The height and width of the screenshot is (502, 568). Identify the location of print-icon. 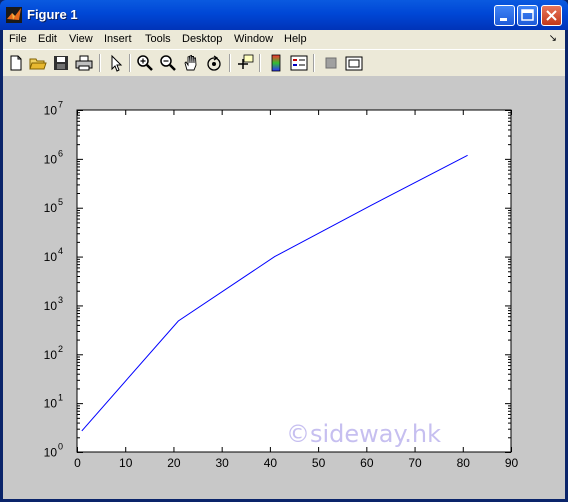
(84, 63).